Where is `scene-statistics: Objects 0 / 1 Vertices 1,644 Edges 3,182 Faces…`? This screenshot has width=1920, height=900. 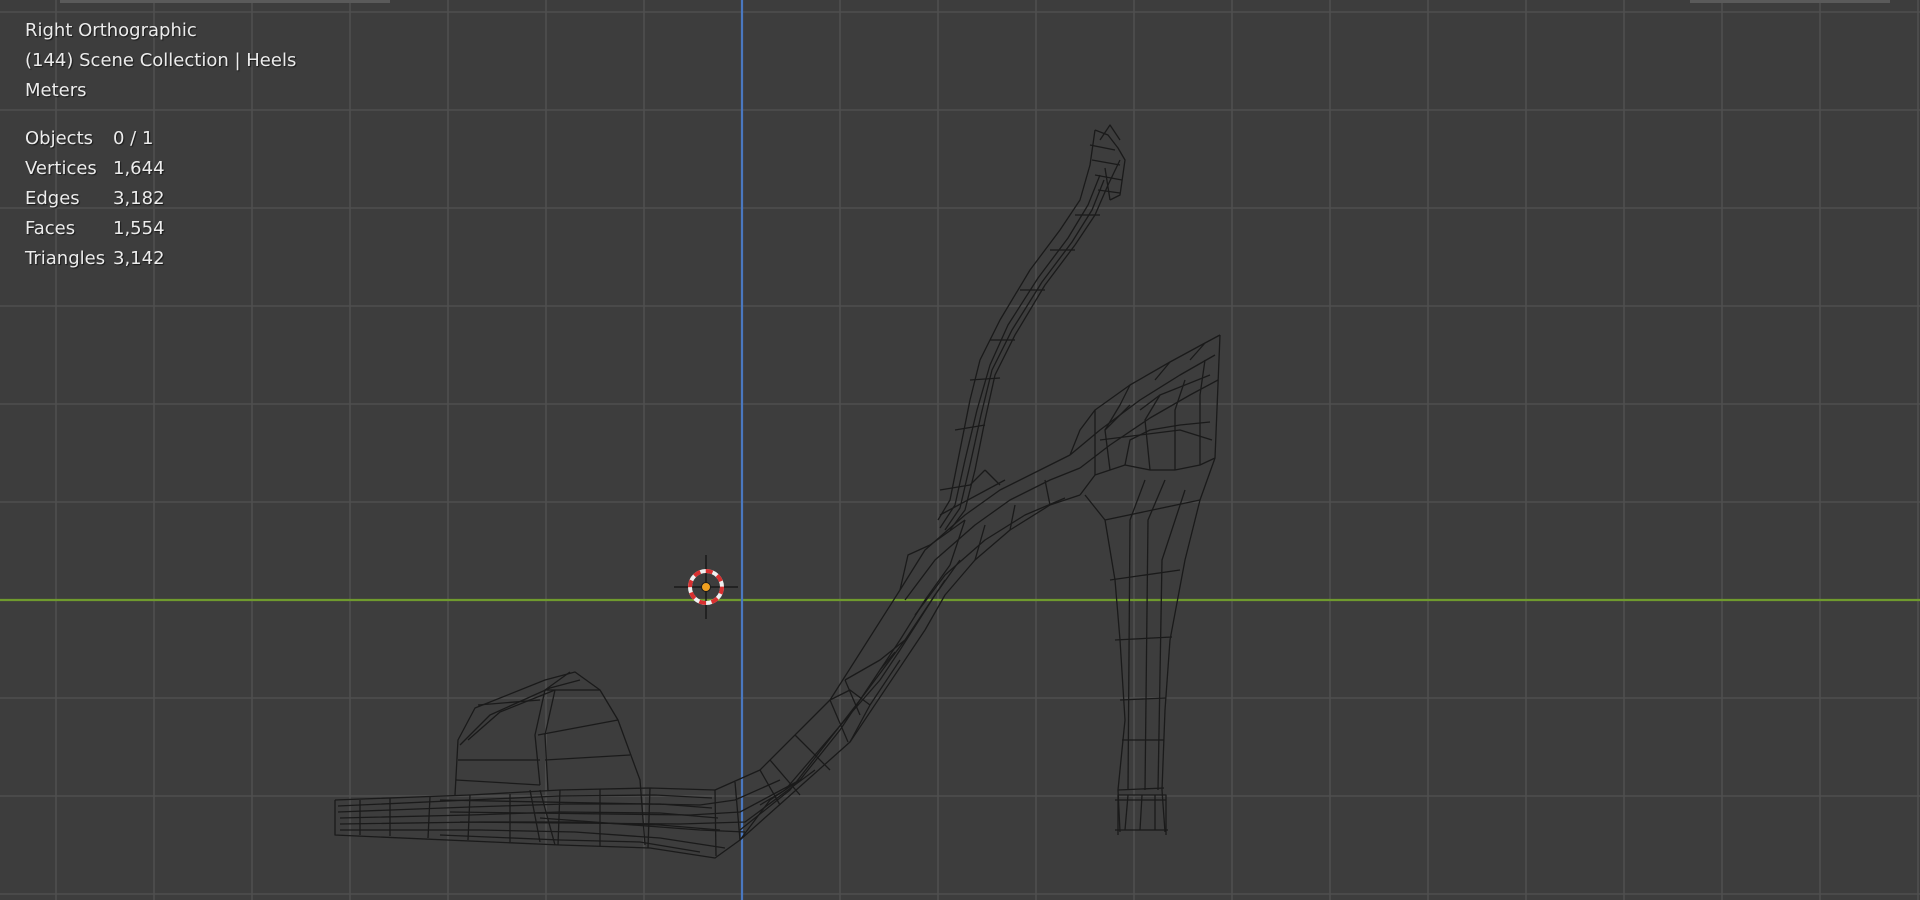
scene-statistics: Objects 0 / 1 Vertices 1,644 Edges 3,182 Faces… is located at coordinates (95, 199).